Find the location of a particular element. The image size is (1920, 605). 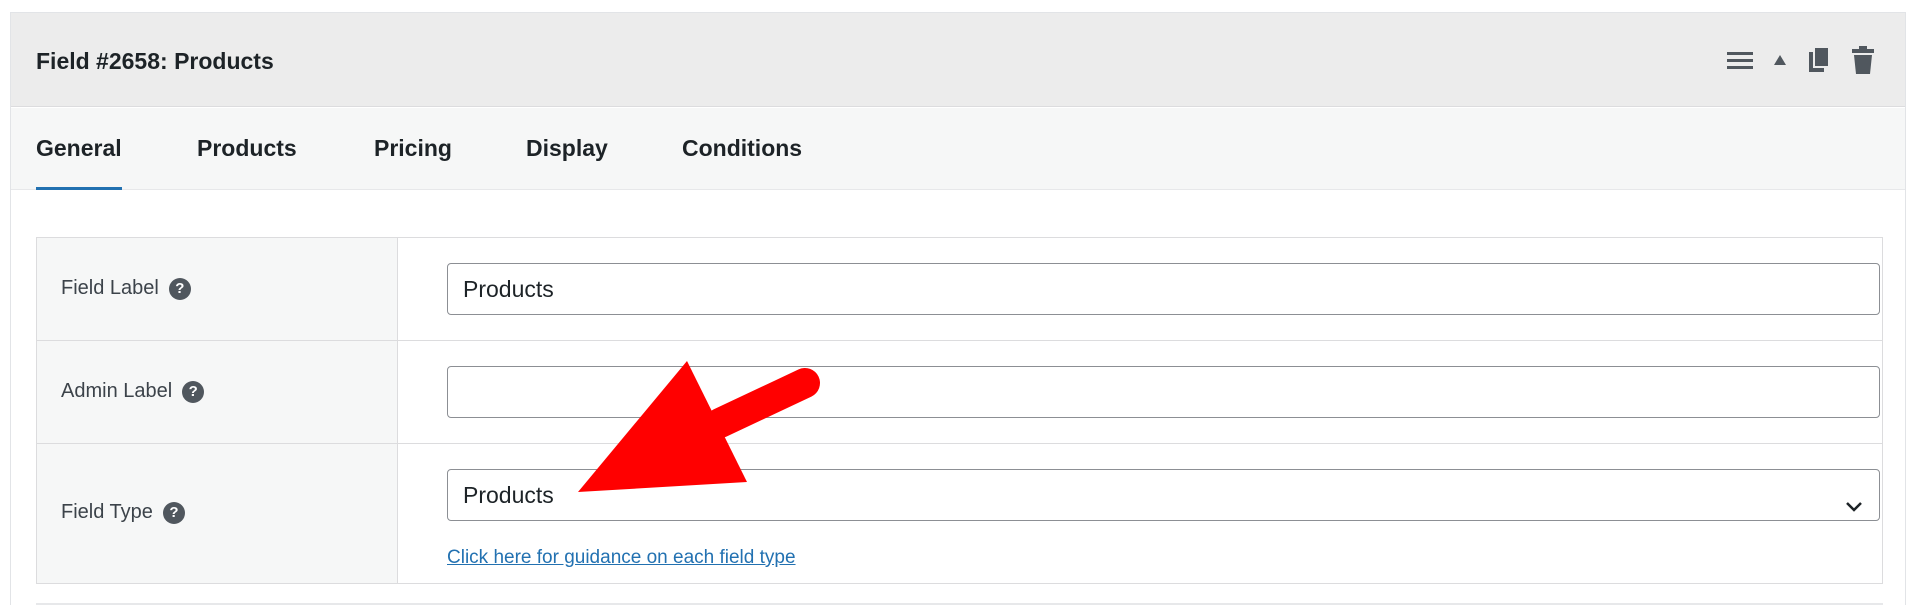

field-type-text: Field Type is located at coordinates (107, 512).